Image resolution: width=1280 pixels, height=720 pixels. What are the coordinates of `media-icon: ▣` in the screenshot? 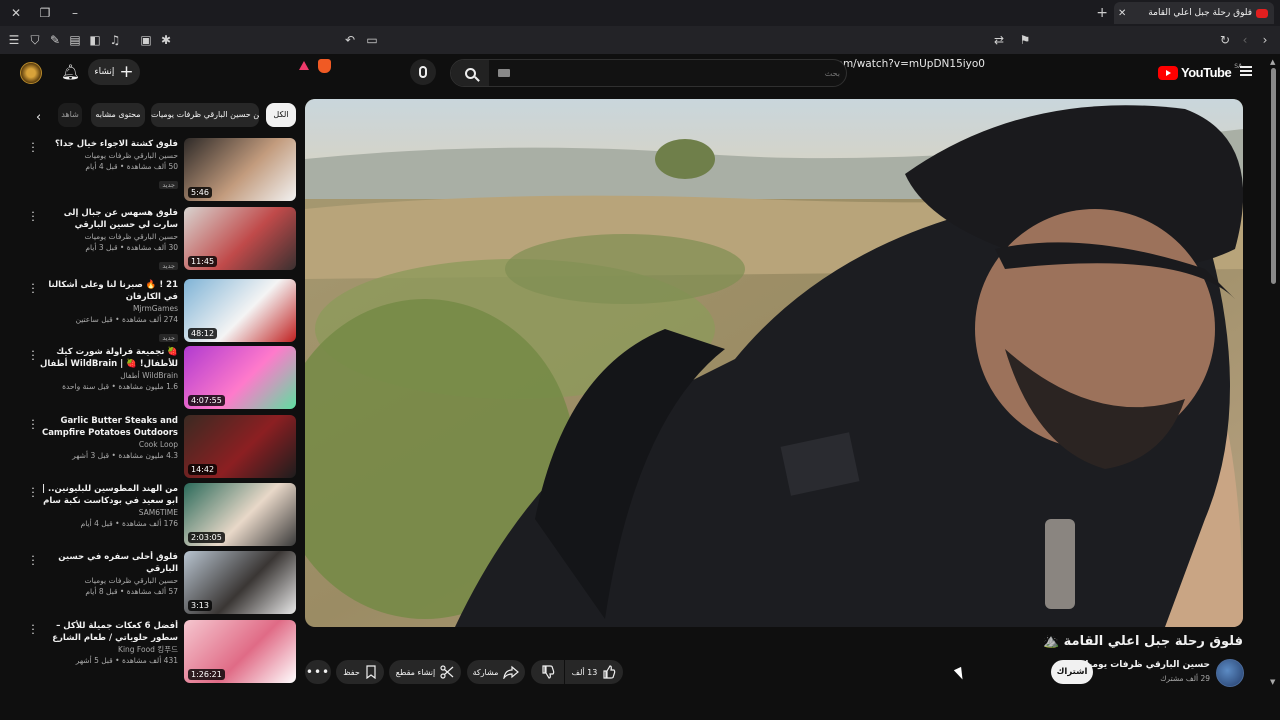 It's located at (146, 40).